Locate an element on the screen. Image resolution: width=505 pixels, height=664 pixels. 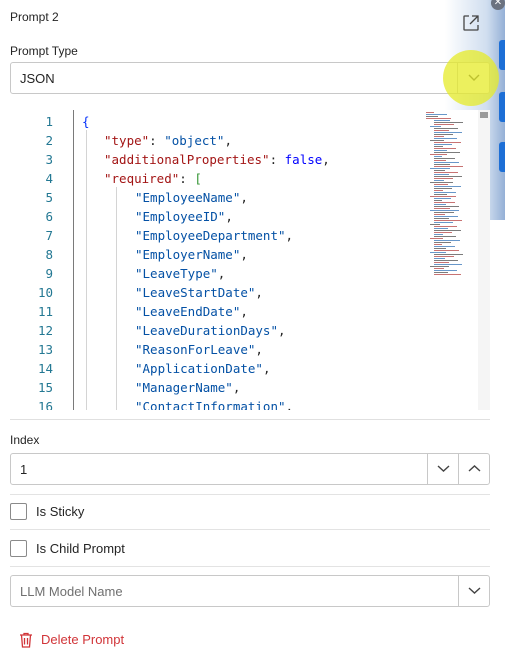
code-line: "EmployeeName", is located at coordinates (191, 197).